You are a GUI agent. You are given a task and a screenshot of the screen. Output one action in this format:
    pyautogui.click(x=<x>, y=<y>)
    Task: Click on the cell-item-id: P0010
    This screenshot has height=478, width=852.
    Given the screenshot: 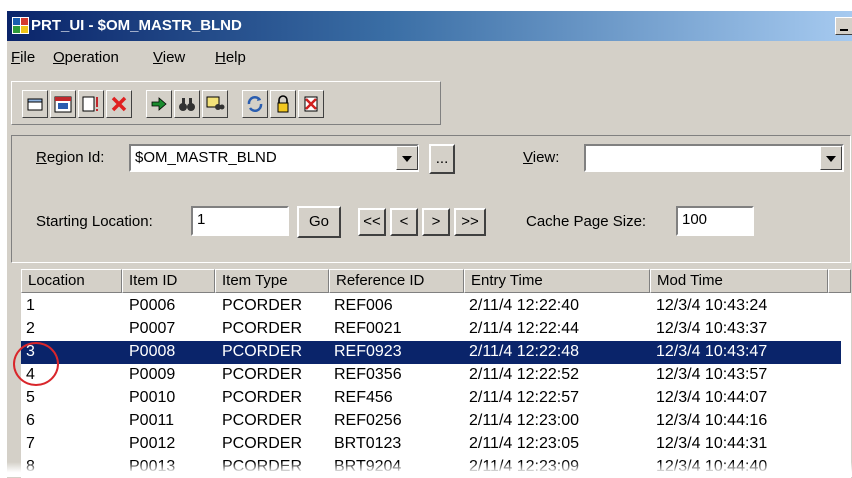 What is the action you would take?
    pyautogui.click(x=152, y=397)
    